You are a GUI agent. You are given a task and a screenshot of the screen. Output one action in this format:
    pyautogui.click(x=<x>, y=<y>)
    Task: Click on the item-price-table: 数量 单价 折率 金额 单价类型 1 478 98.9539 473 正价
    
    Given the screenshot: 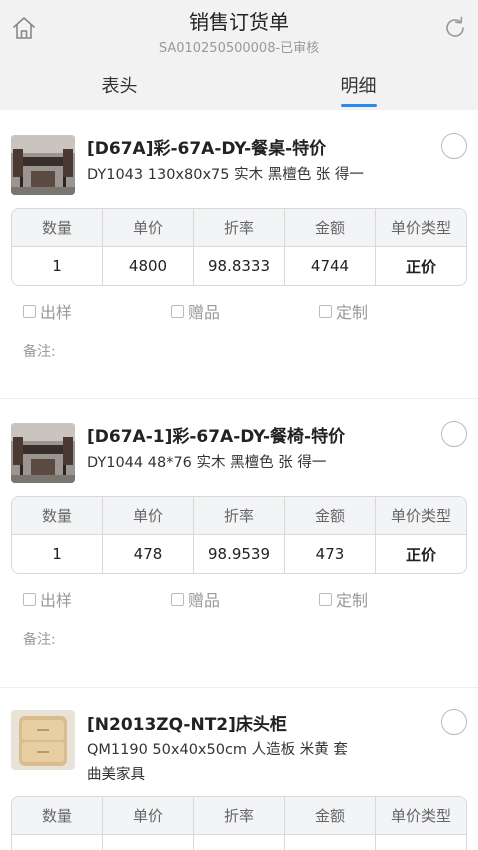 What is the action you would take?
    pyautogui.click(x=239, y=535)
    